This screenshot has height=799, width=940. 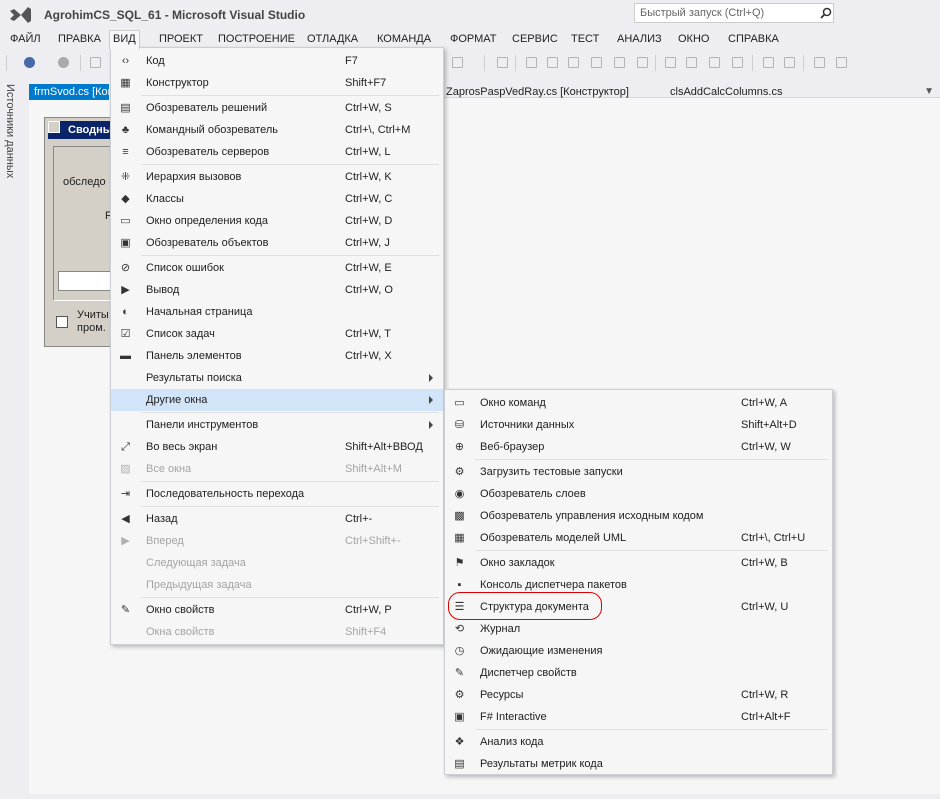 I want to click on menu-debug: ОТЛАДКА, so click(x=332, y=39).